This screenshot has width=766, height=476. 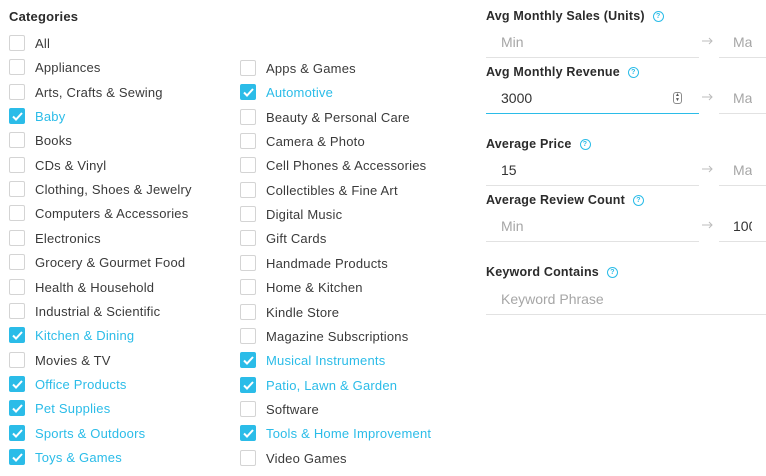 What do you see at coordinates (592, 226) in the screenshot?
I see `average-review-count-min-input` at bounding box center [592, 226].